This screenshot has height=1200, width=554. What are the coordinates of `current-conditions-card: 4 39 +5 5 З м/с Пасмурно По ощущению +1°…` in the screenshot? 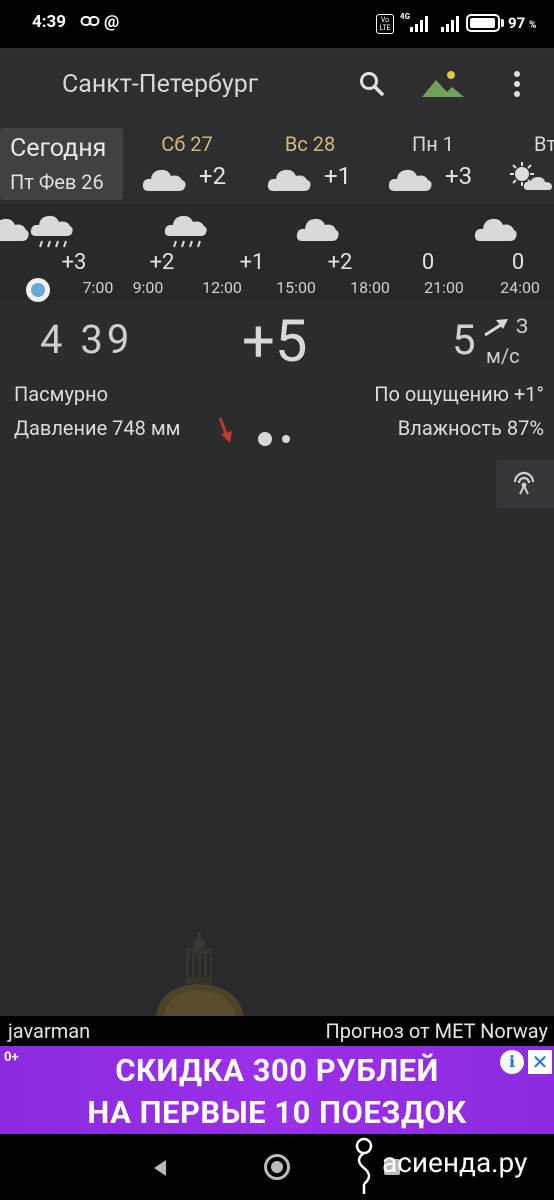 It's located at (277, 378).